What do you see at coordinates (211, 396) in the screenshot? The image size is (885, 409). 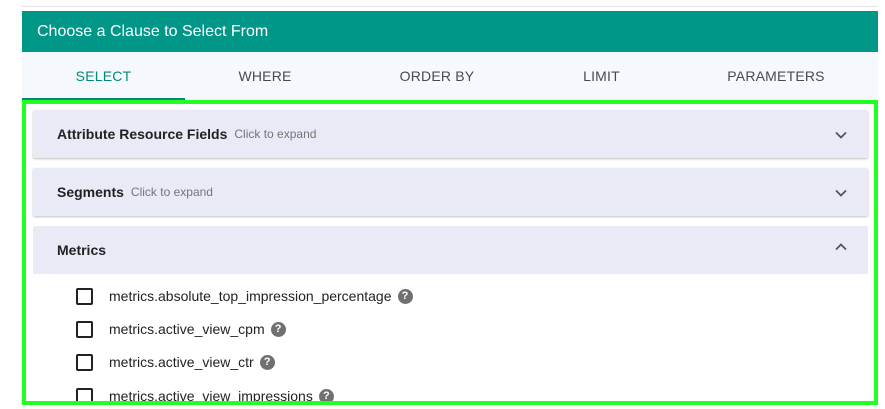 I see `metric-label: metrics.active_view_impressions` at bounding box center [211, 396].